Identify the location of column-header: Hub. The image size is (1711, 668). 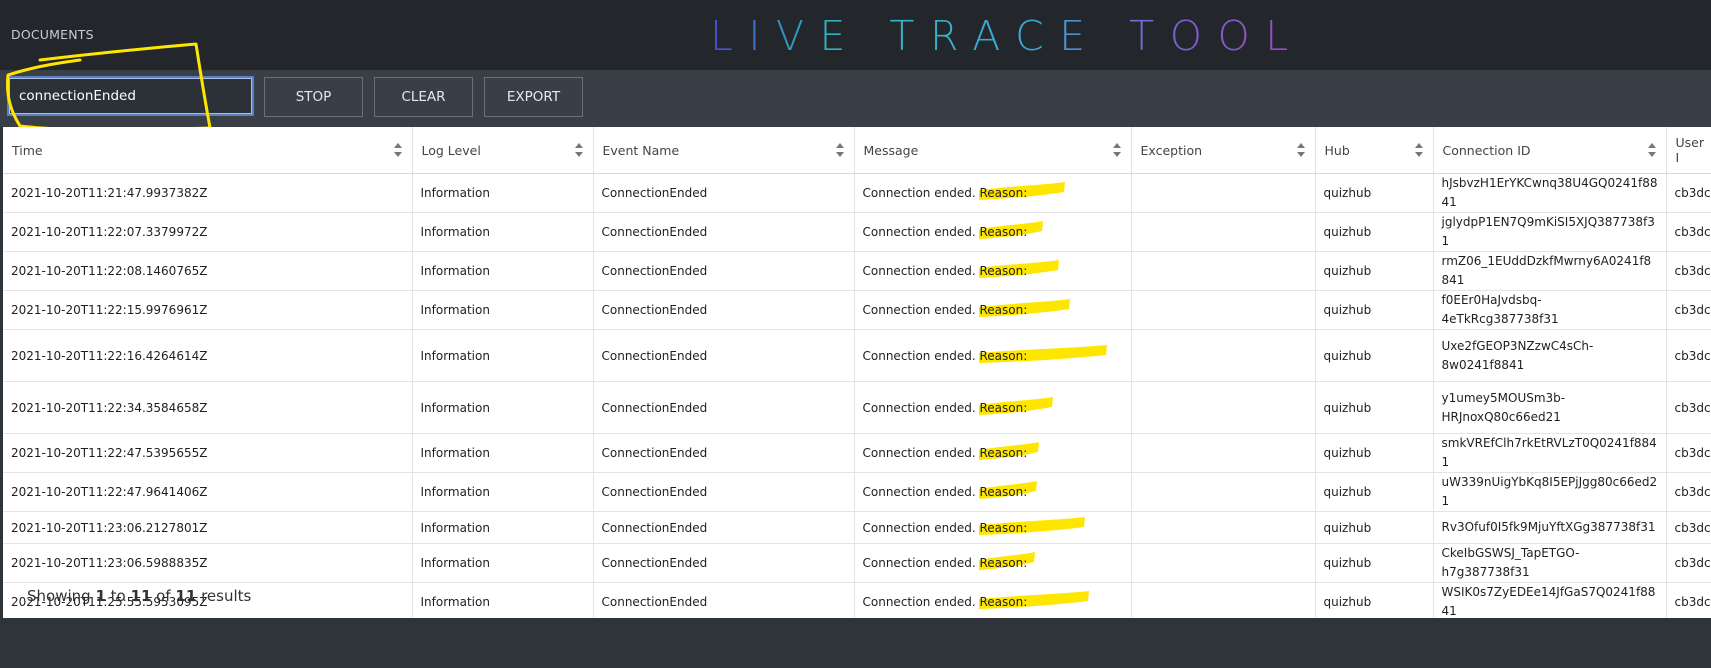
(1374, 150).